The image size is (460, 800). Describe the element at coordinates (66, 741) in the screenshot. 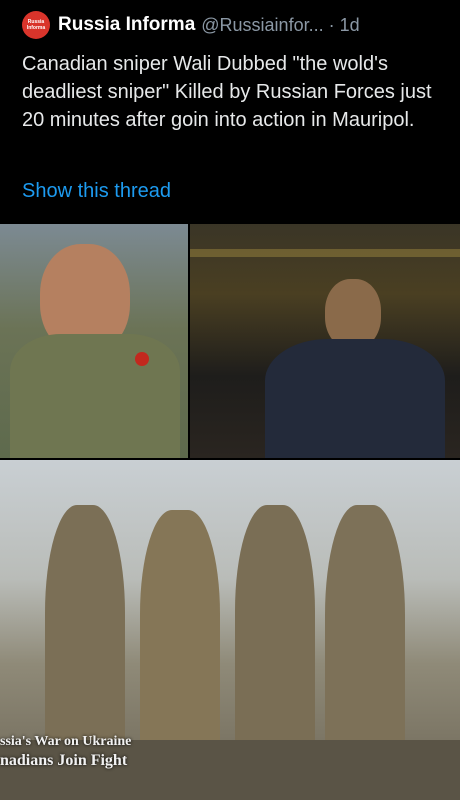

I see `photo-caption-line-1: ssia's War on Ukraine` at that location.